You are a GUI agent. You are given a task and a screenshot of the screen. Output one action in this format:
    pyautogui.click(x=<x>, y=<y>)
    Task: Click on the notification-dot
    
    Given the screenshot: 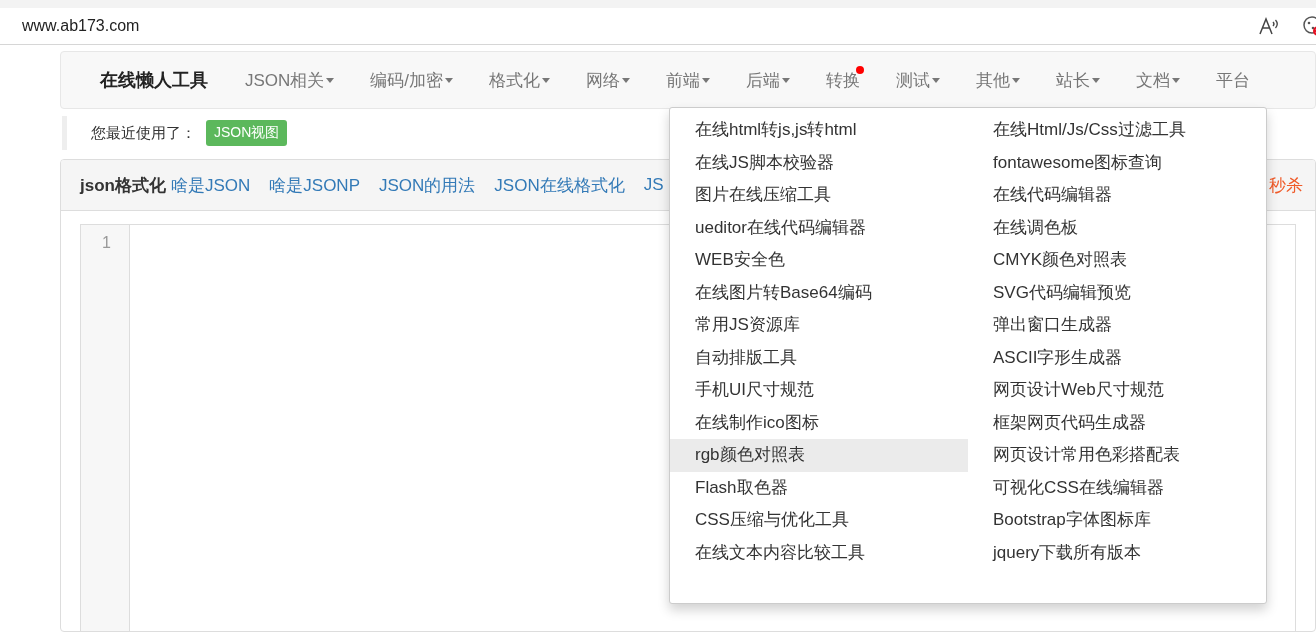 What is the action you would take?
    pyautogui.click(x=860, y=69)
    